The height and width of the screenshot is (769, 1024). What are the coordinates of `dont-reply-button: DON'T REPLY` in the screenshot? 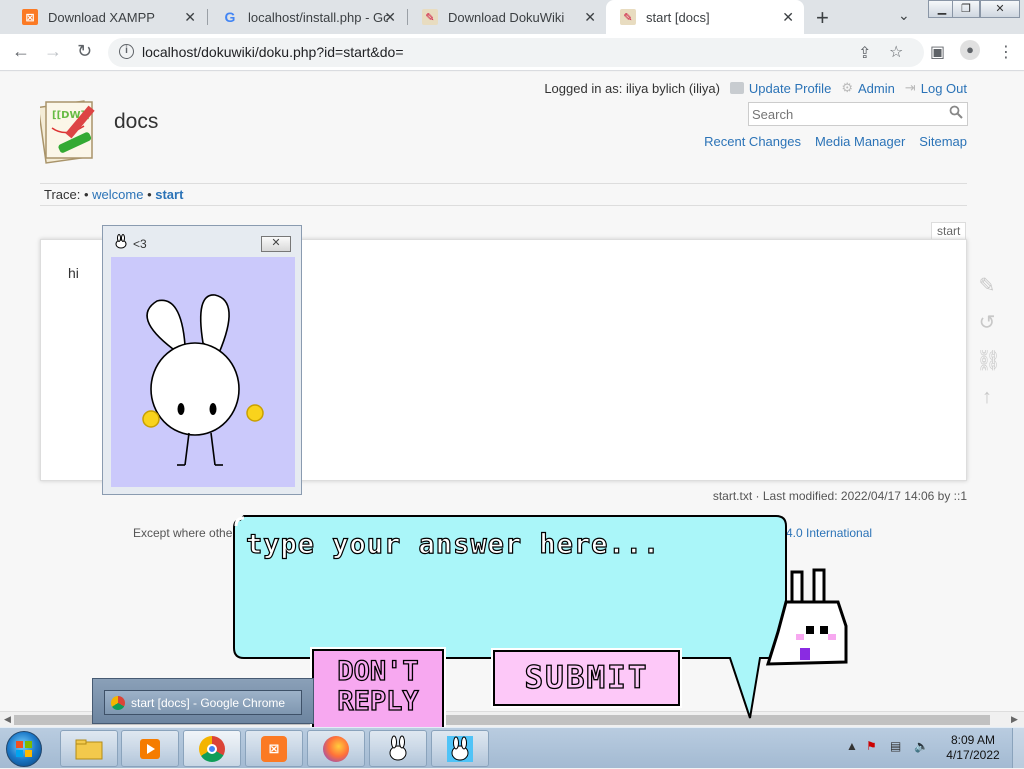 It's located at (378, 689).